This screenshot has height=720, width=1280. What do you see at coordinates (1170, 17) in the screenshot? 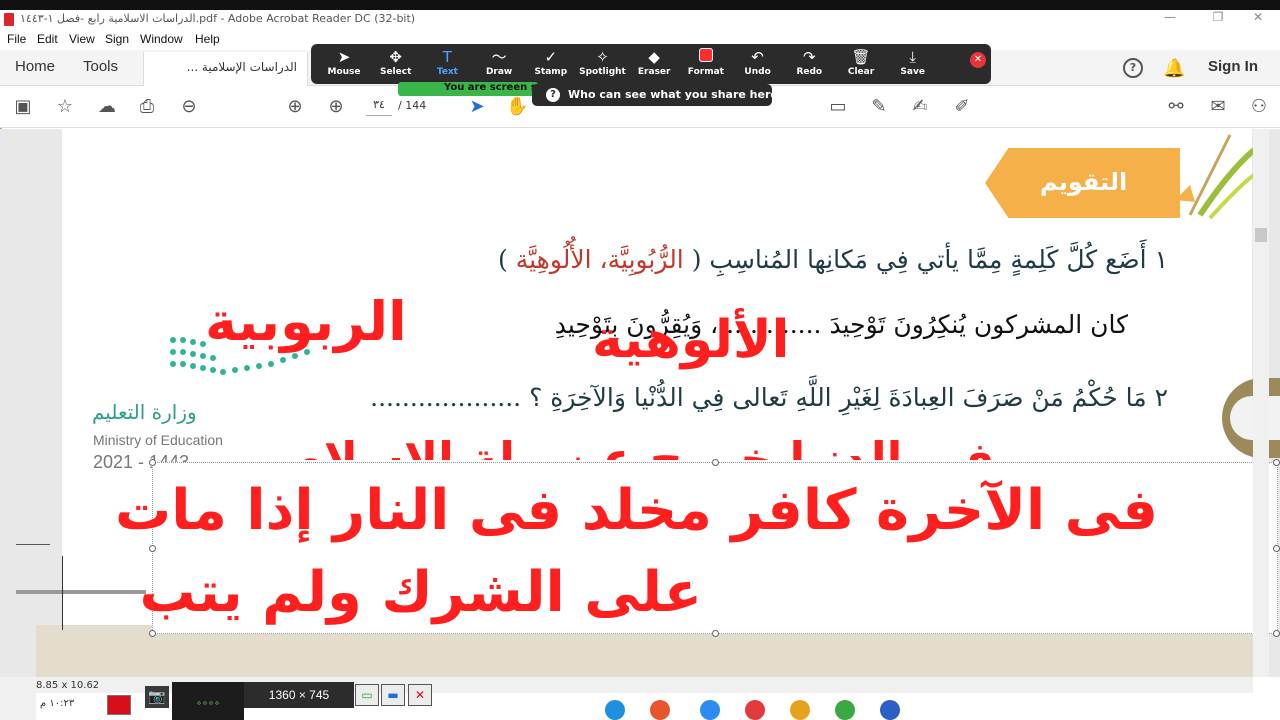
I see `minimize-button: —` at bounding box center [1170, 17].